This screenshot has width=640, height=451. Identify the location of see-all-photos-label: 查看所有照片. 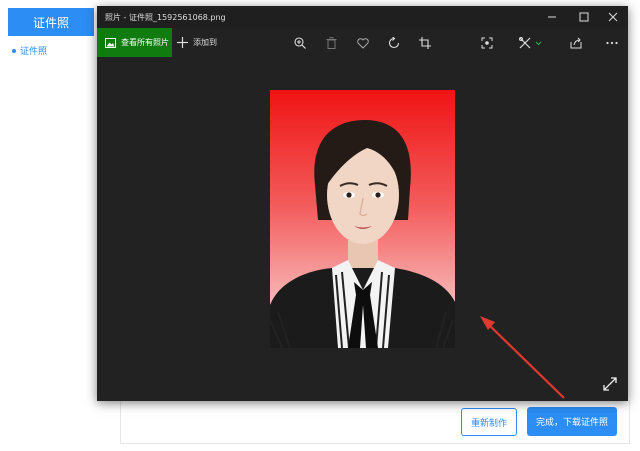
(145, 42).